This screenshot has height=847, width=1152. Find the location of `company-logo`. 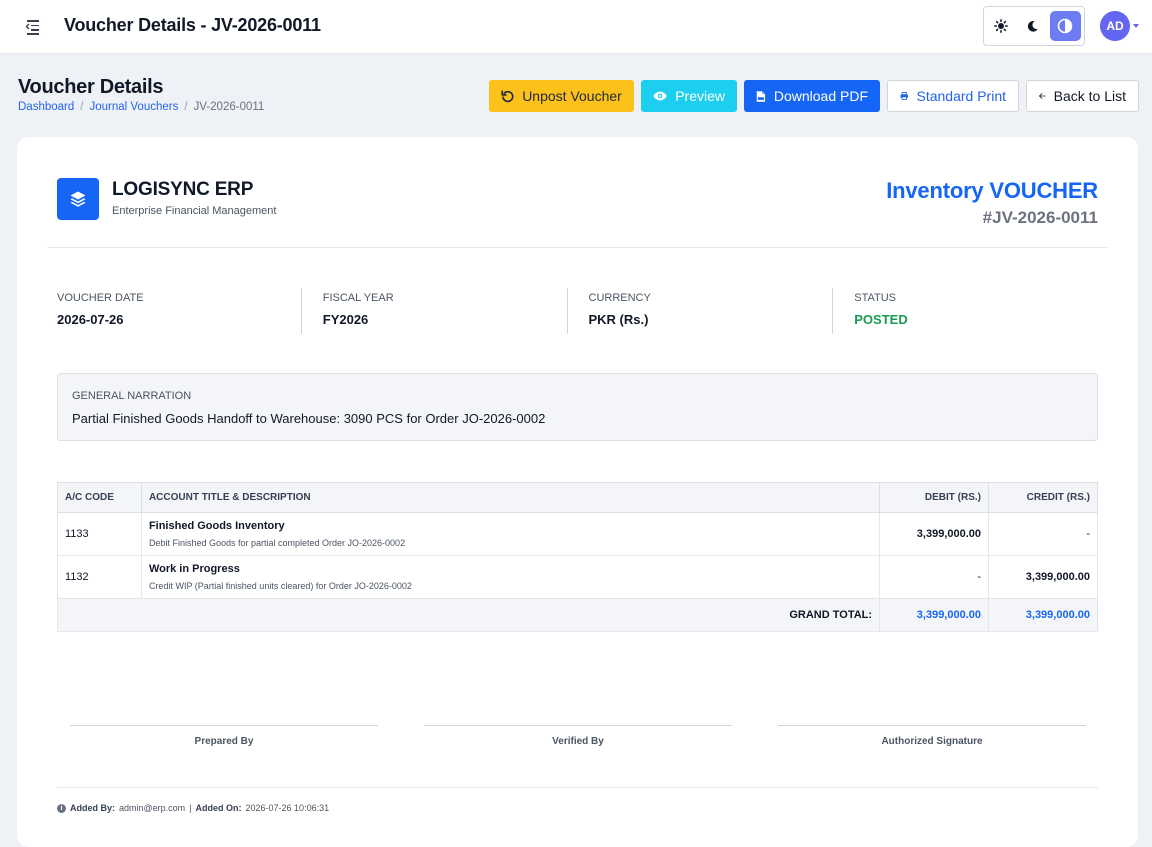

company-logo is located at coordinates (78, 199).